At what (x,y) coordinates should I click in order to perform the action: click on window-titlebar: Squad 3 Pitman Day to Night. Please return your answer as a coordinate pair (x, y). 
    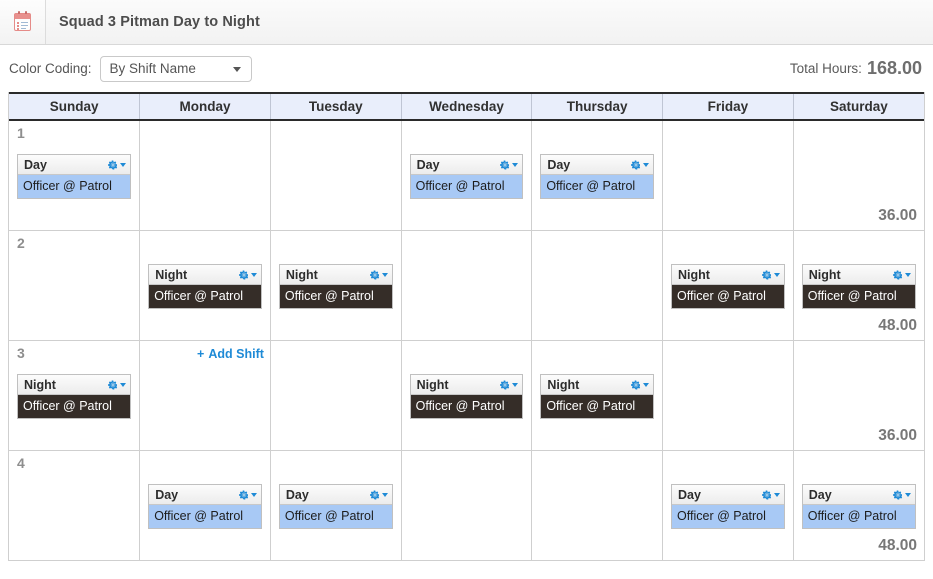
    Looking at the image, I should click on (466, 22).